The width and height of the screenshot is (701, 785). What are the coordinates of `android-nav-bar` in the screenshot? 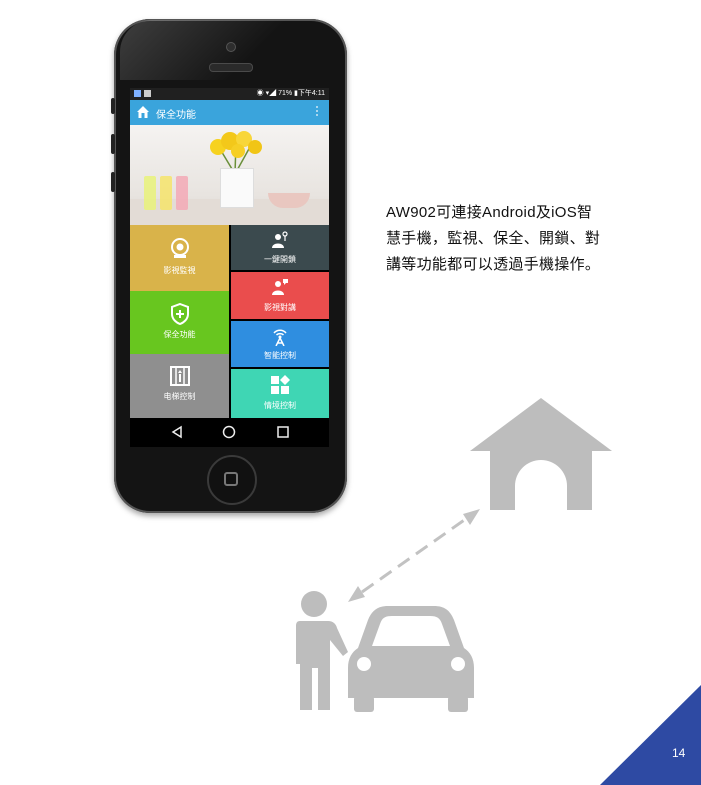 It's located at (229, 432).